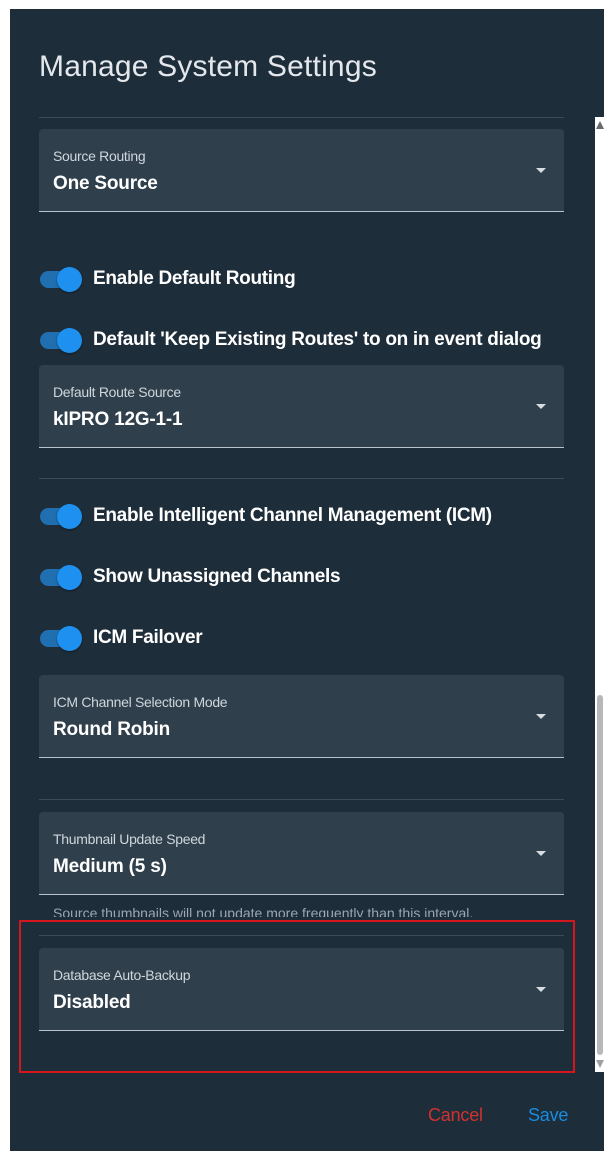 Image resolution: width=604 pixels, height=1151 pixels. I want to click on save-button: Save, so click(548, 1115).